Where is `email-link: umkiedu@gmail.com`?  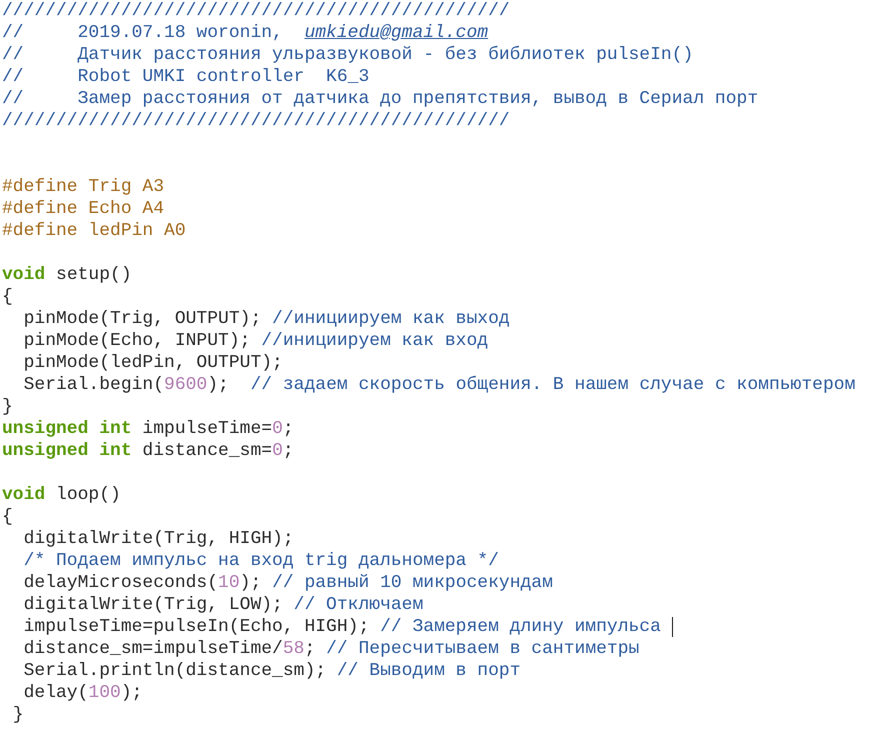 email-link: umkiedu@gmail.com is located at coordinates (396, 33).